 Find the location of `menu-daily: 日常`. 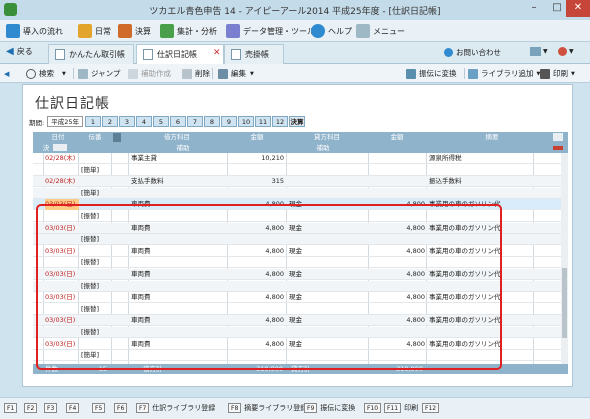

menu-daily: 日常 is located at coordinates (94, 31).